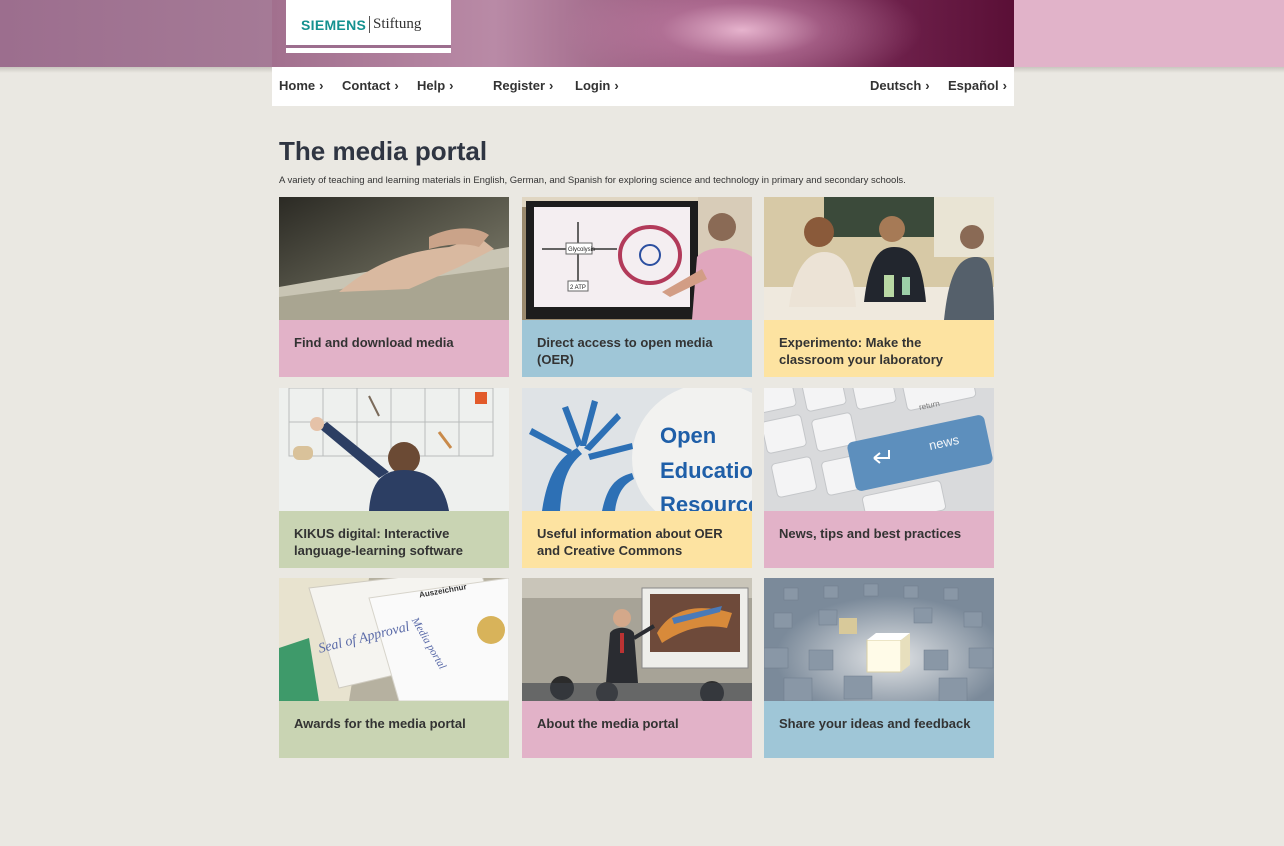  I want to click on glowing-cube-image, so click(879, 639).